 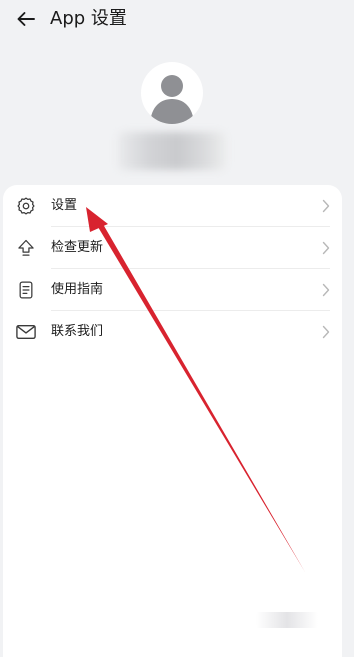 What do you see at coordinates (26, 290) in the screenshot?
I see `document-icon` at bounding box center [26, 290].